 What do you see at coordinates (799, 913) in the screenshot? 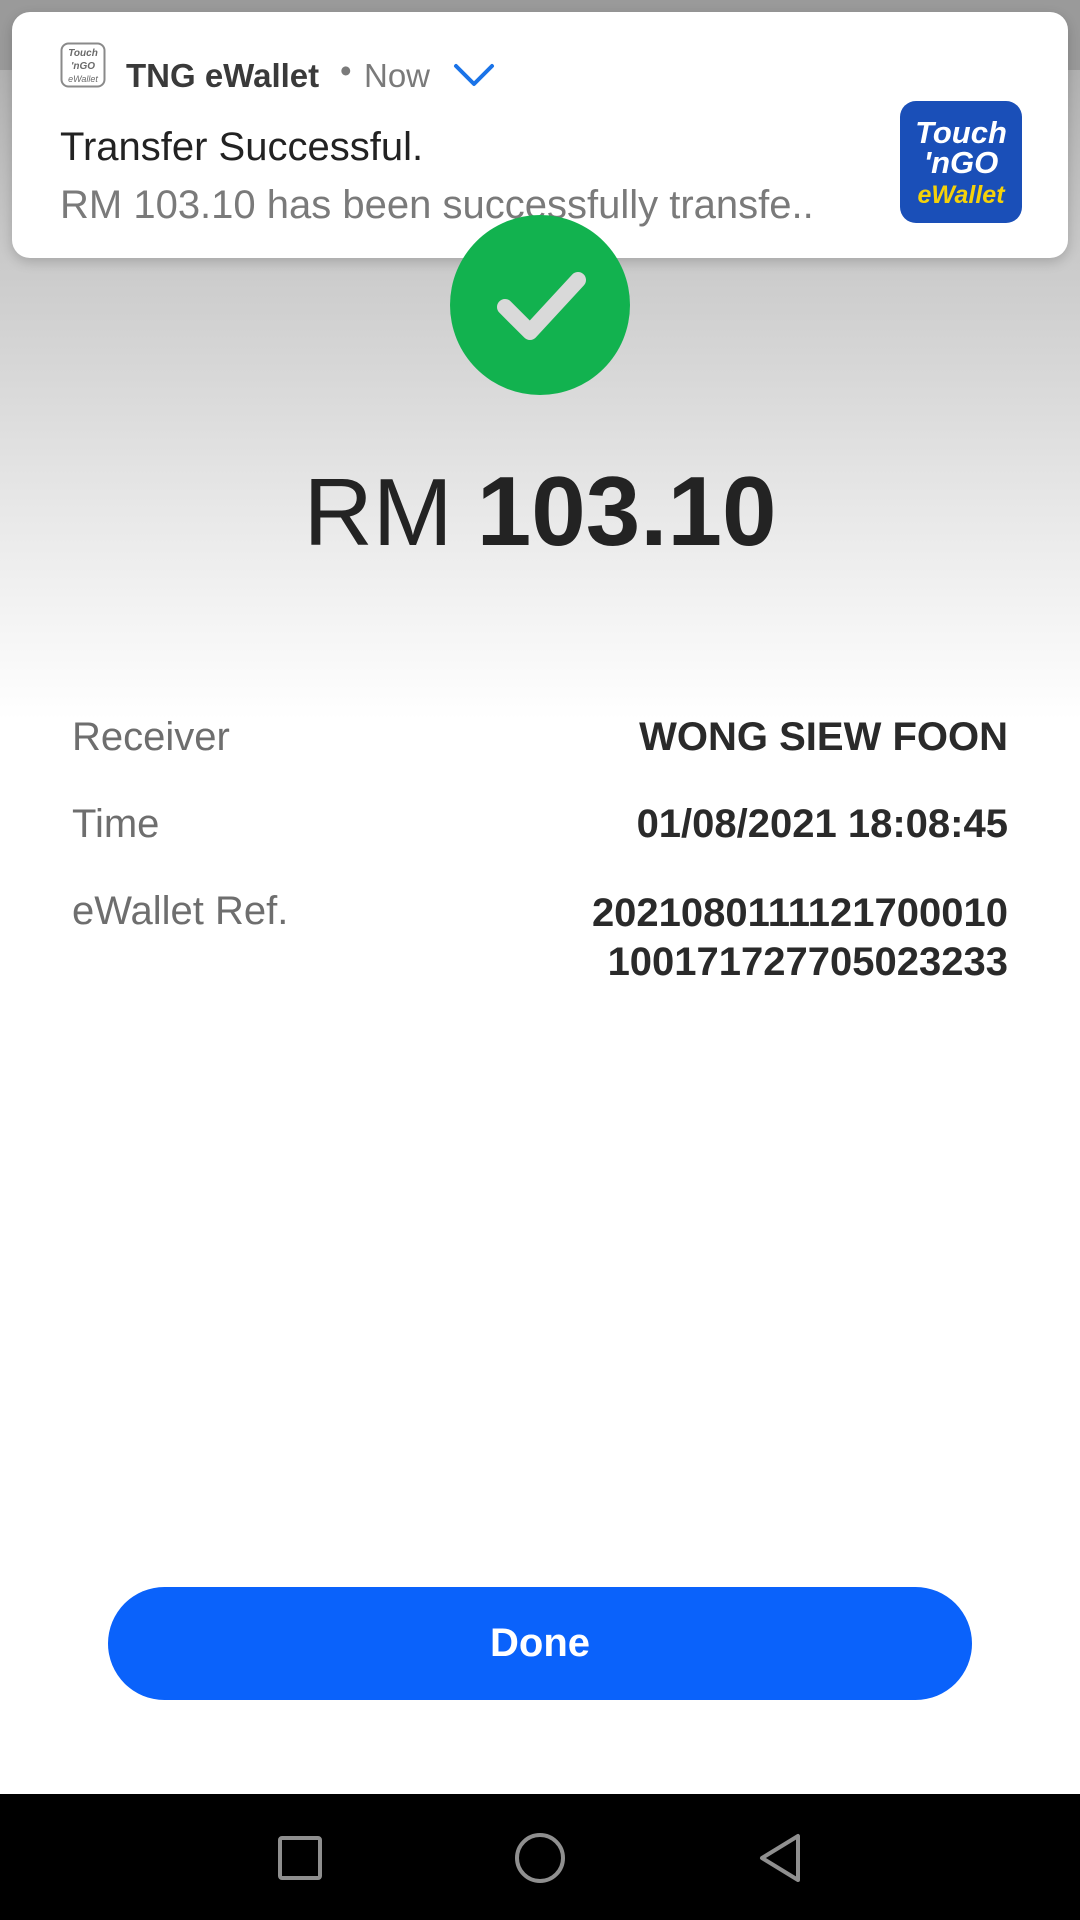
I see `ewallet-ref-line-1: 2021080111121700010` at bounding box center [799, 913].